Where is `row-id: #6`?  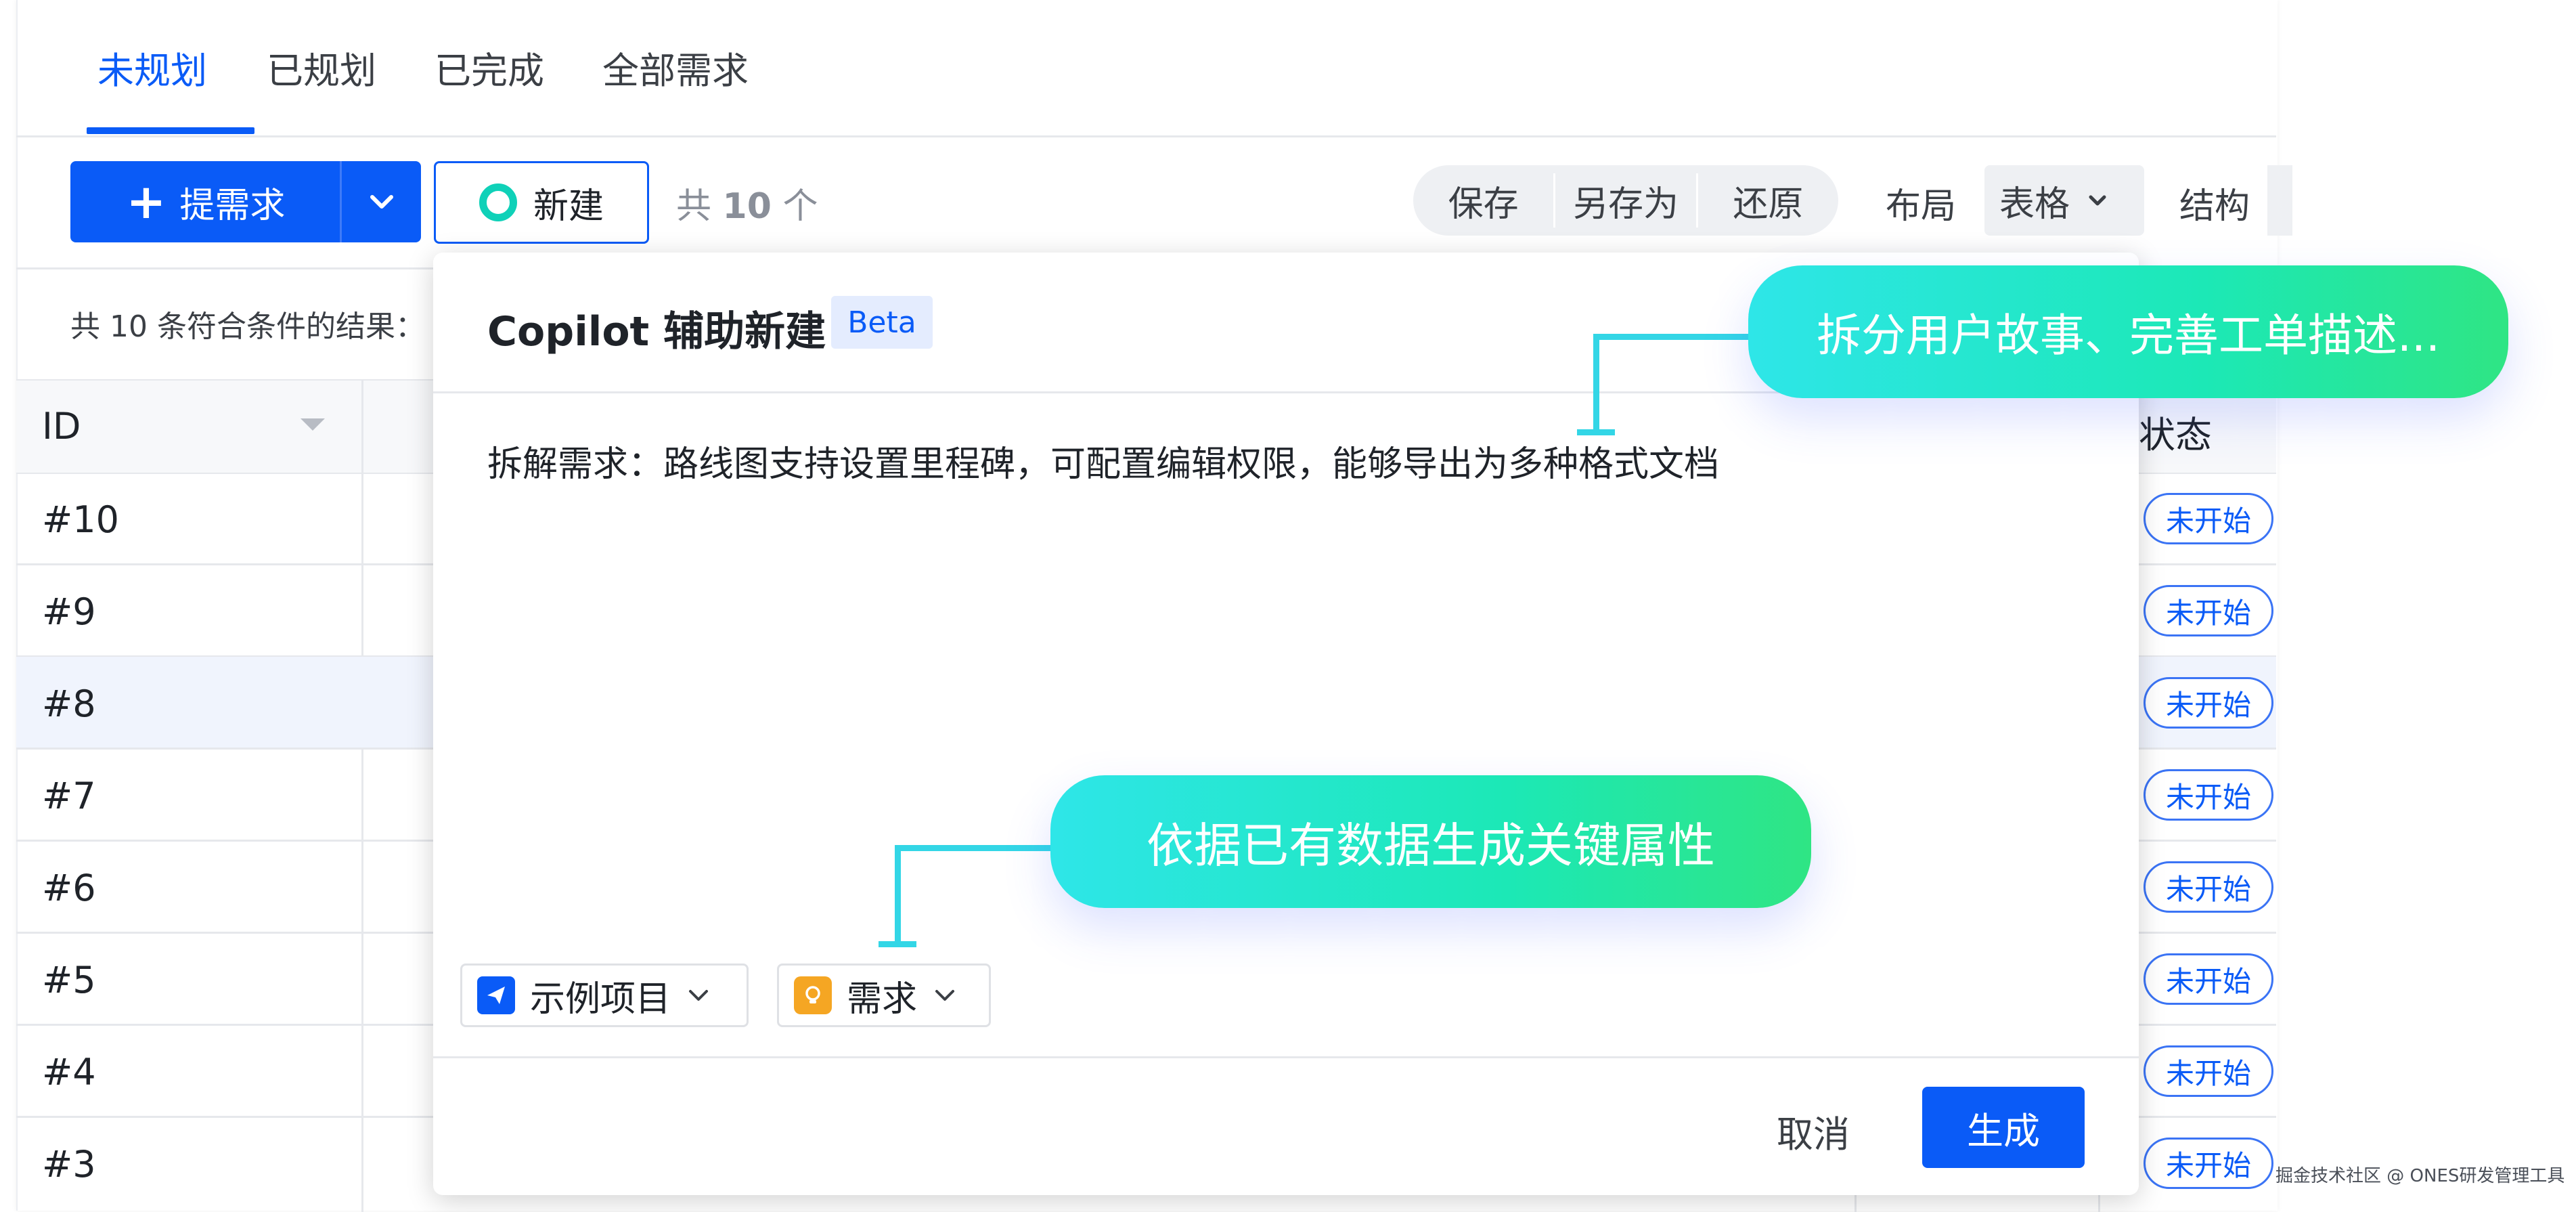
row-id: #6 is located at coordinates (69, 888).